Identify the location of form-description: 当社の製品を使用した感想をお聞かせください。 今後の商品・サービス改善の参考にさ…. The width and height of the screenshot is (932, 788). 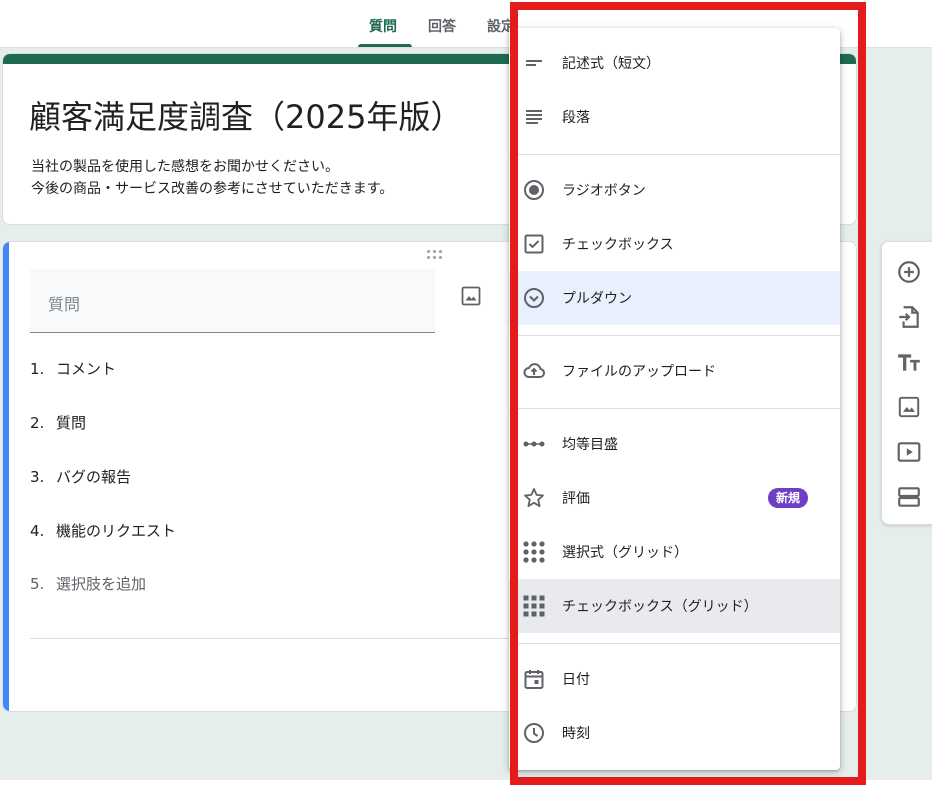
(212, 178).